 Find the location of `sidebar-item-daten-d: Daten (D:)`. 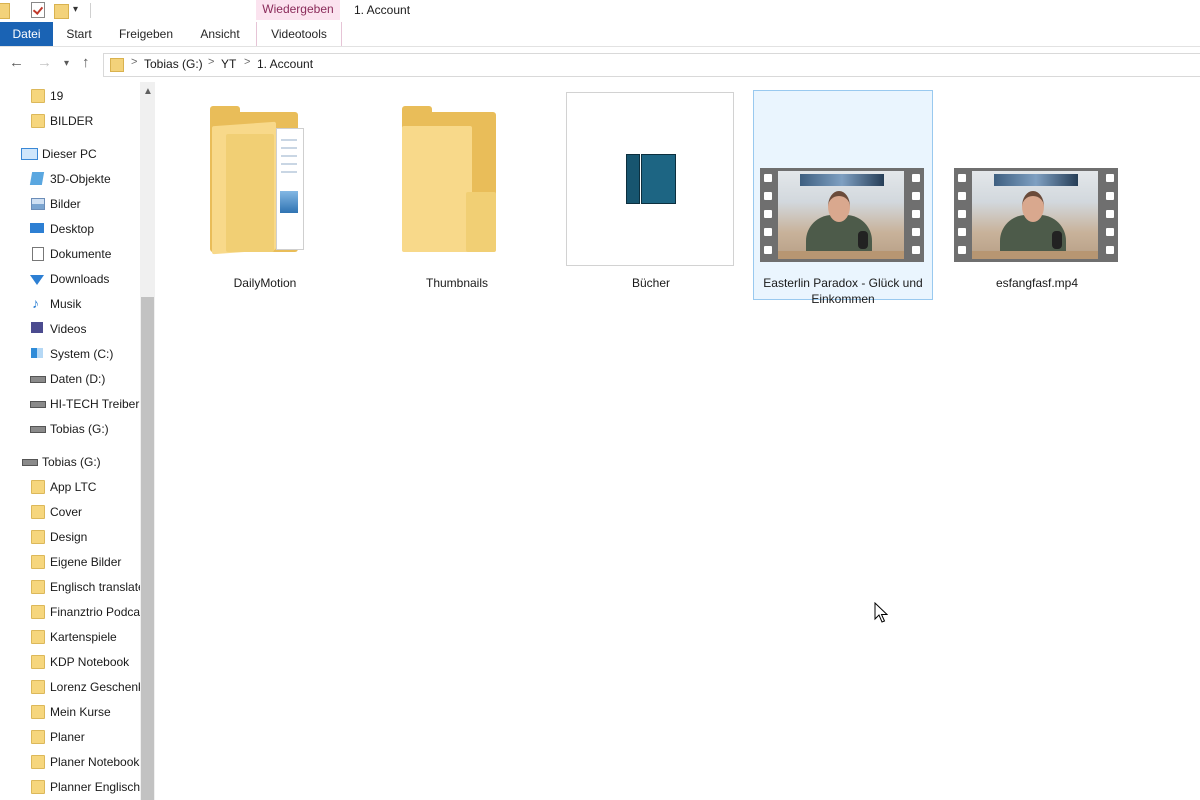

sidebar-item-daten-d: Daten (D:) is located at coordinates (70, 379).